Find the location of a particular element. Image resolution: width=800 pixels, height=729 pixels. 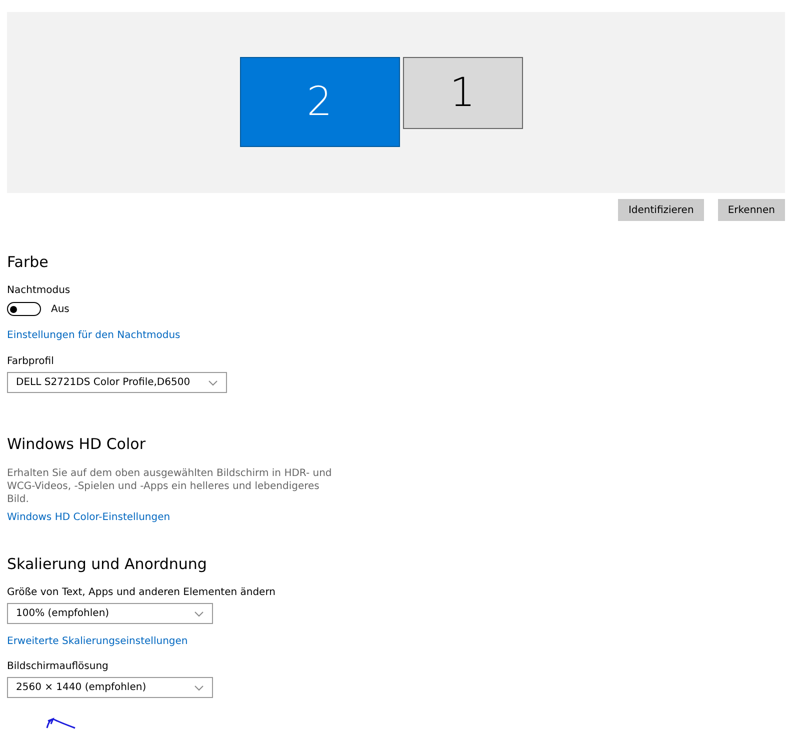

resolution-dropdown: 2560 × 1440 (empfohlen) is located at coordinates (110, 687).